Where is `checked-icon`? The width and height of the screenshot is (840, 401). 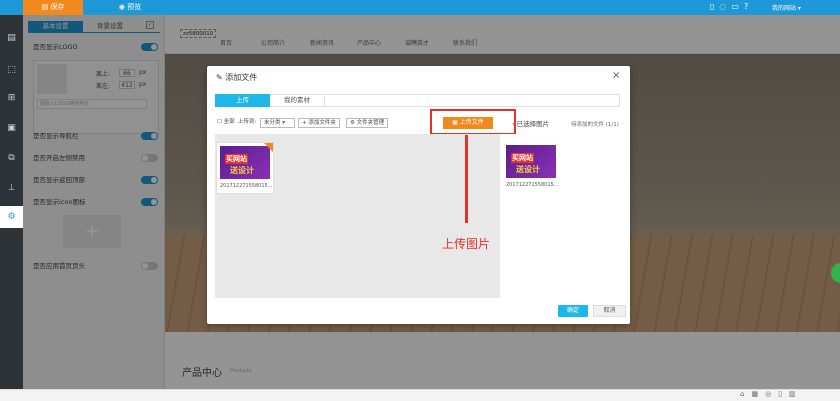 checked-icon is located at coordinates (268, 147).